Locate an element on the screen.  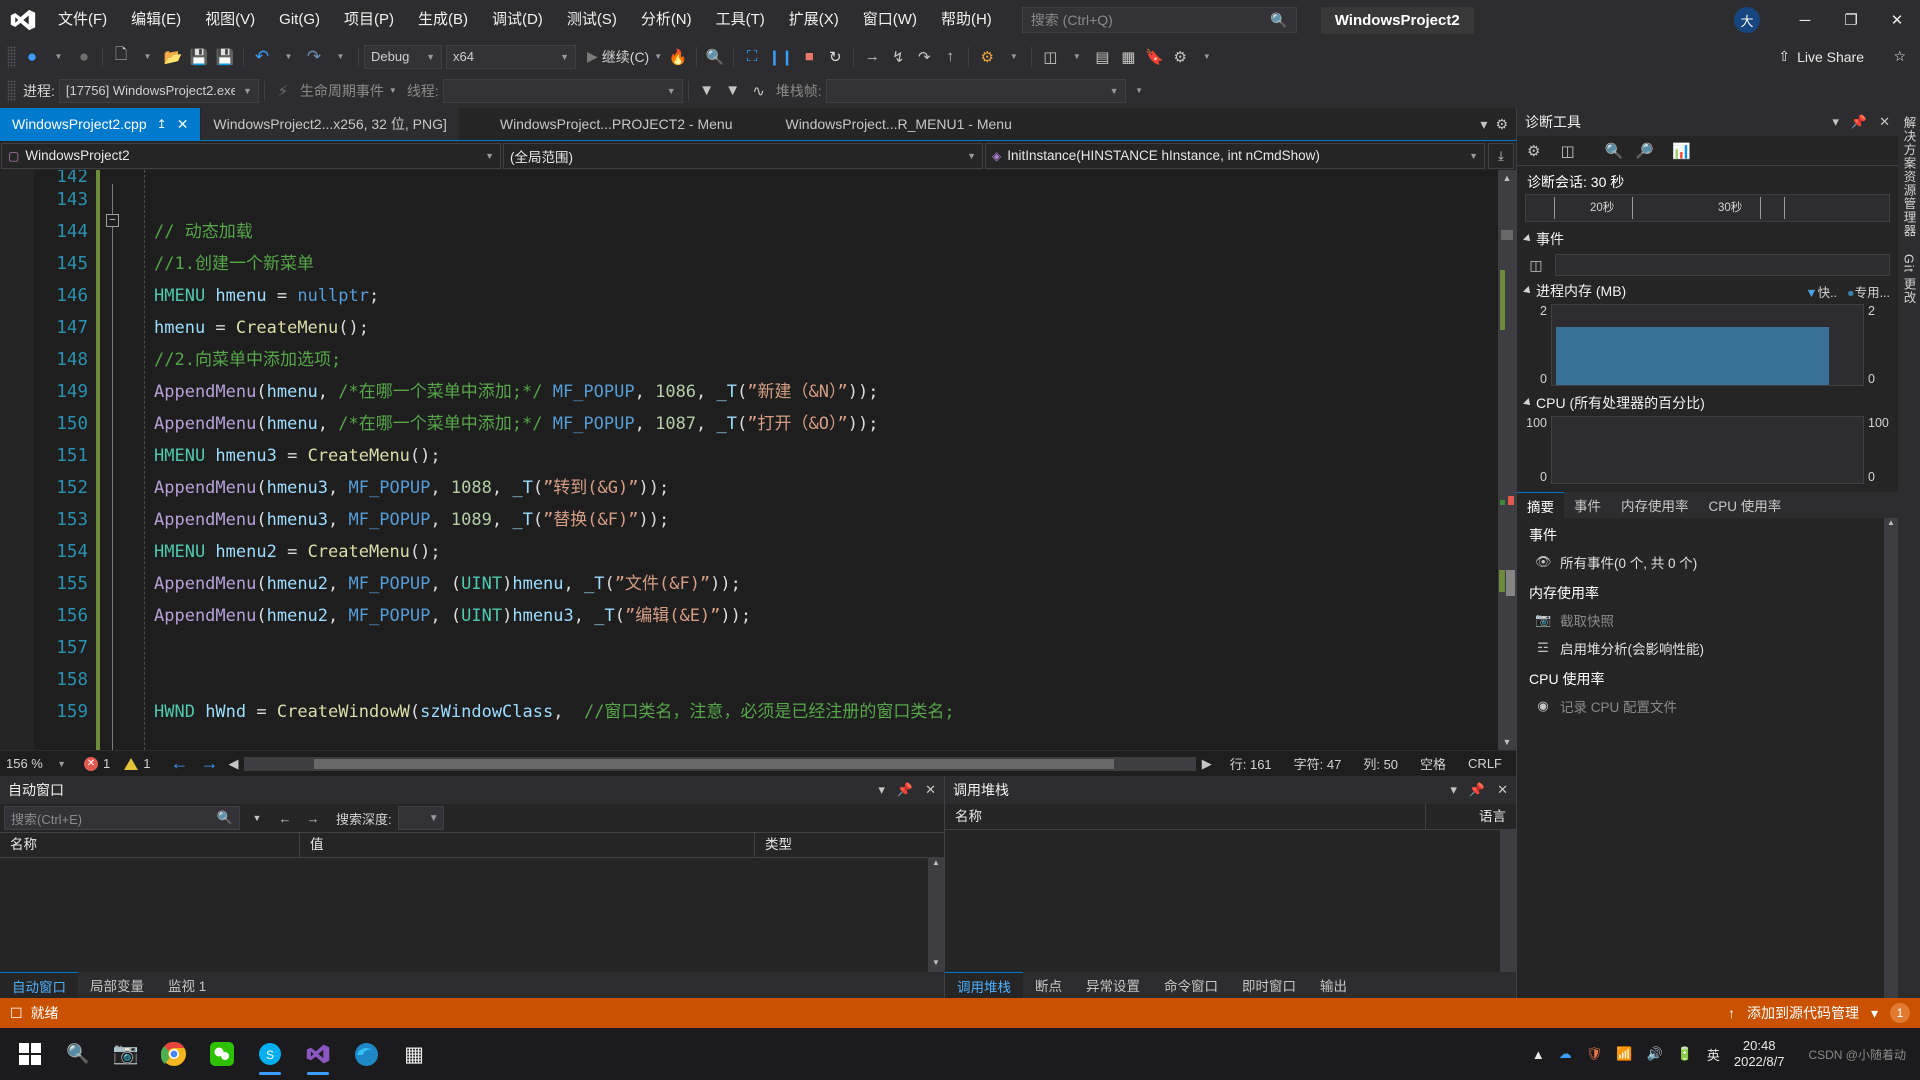
tab-autos: 自动窗口 is located at coordinates (39, 985).